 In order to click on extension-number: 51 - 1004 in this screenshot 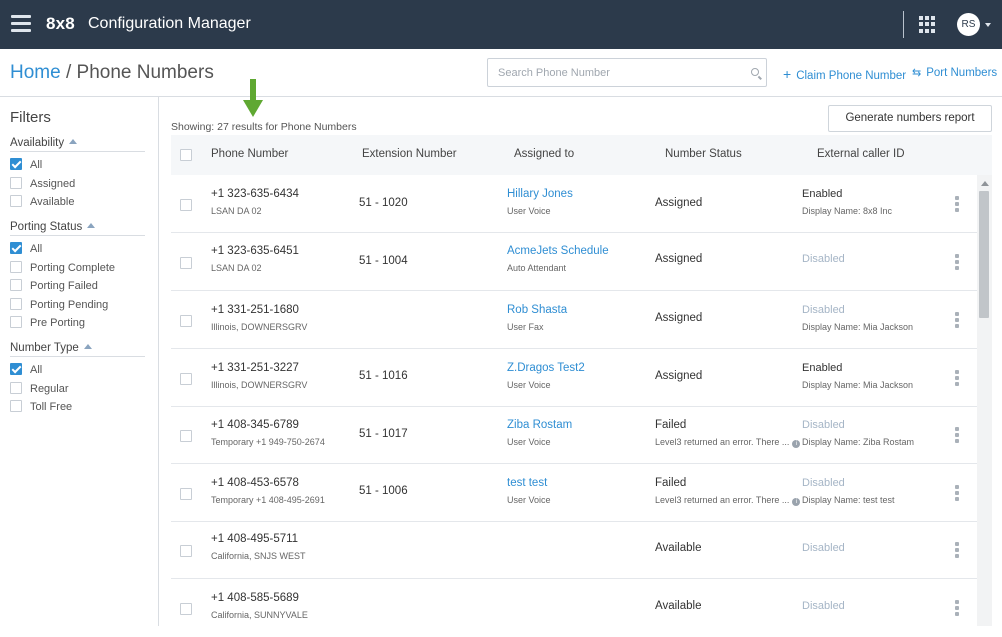, I will do `click(383, 261)`.